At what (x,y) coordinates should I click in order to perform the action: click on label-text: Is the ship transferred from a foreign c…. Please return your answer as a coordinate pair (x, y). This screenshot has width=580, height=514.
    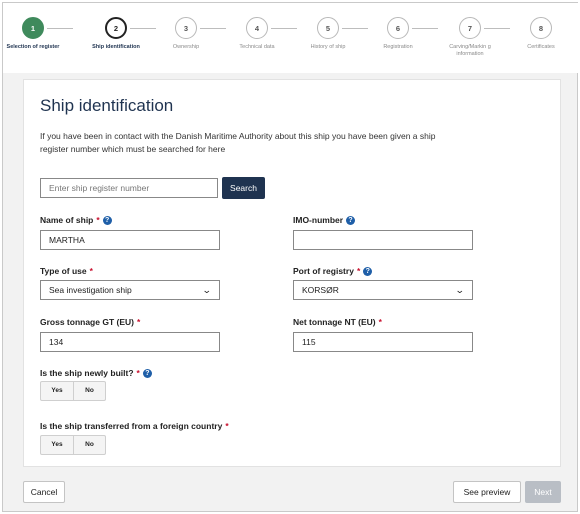
    Looking at the image, I should click on (131, 426).